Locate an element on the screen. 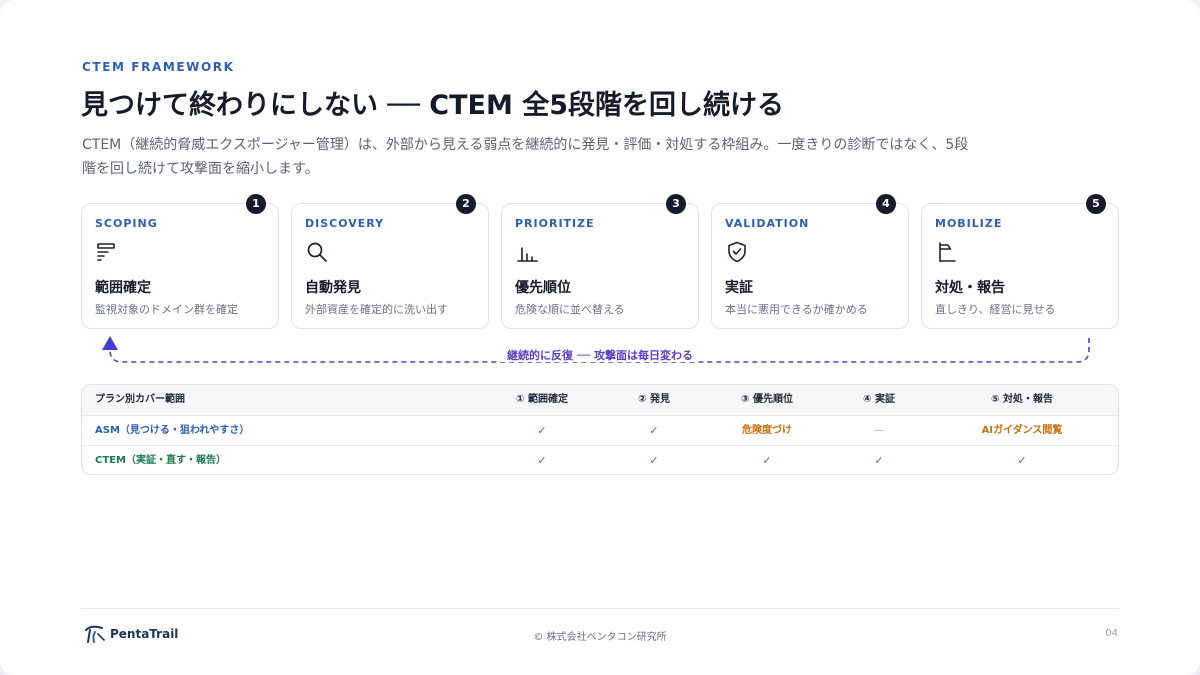  shield-check-icon is located at coordinates (737, 252).